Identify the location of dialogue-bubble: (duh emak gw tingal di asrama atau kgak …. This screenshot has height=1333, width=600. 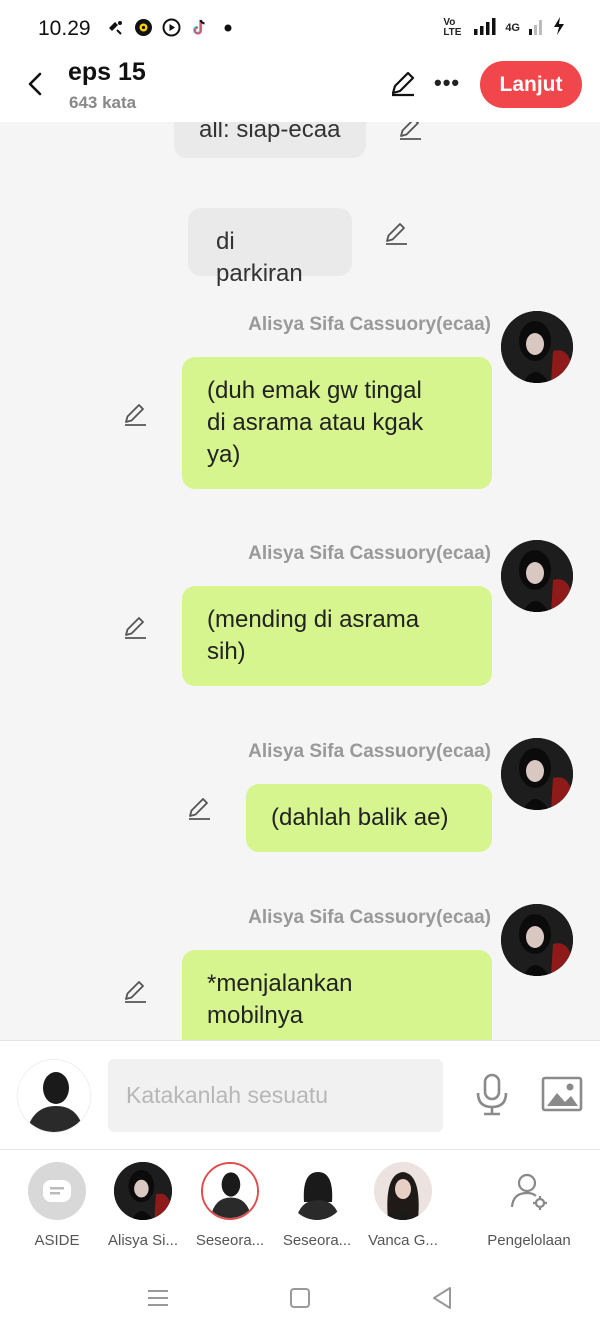
(337, 423).